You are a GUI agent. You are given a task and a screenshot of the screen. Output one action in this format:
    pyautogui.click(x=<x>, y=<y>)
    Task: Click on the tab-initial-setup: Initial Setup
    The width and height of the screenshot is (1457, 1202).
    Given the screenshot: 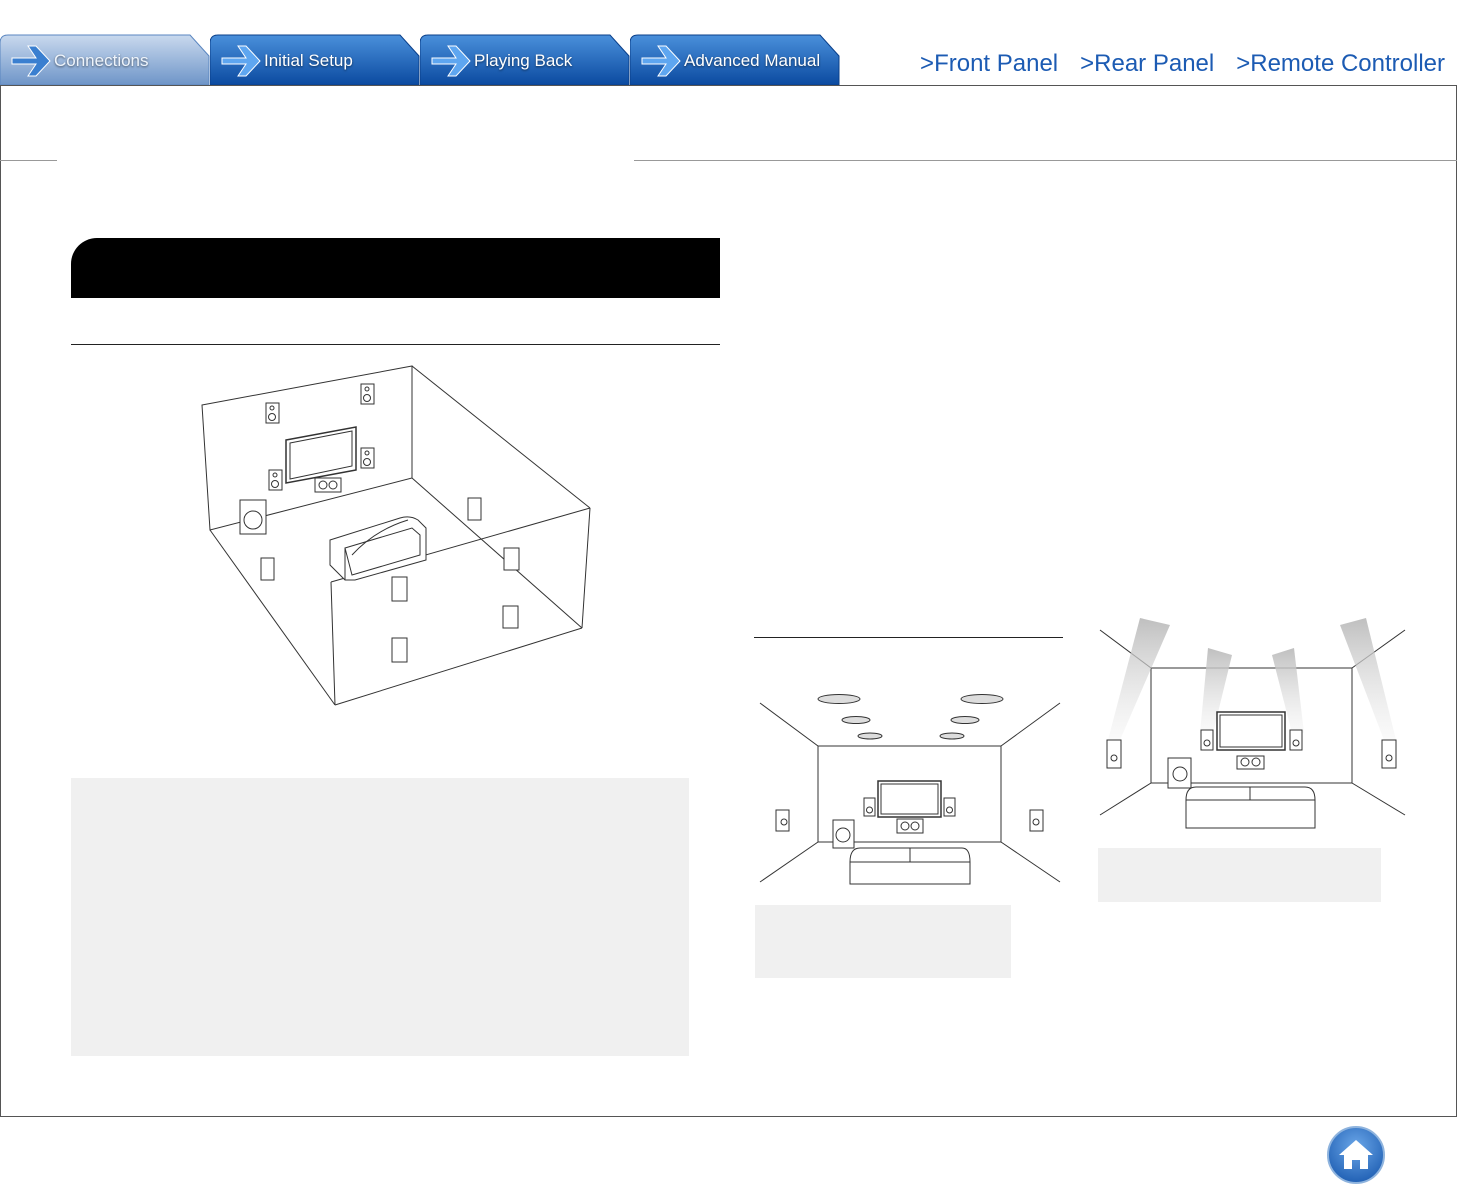 What is the action you would take?
    pyautogui.click(x=315, y=59)
    